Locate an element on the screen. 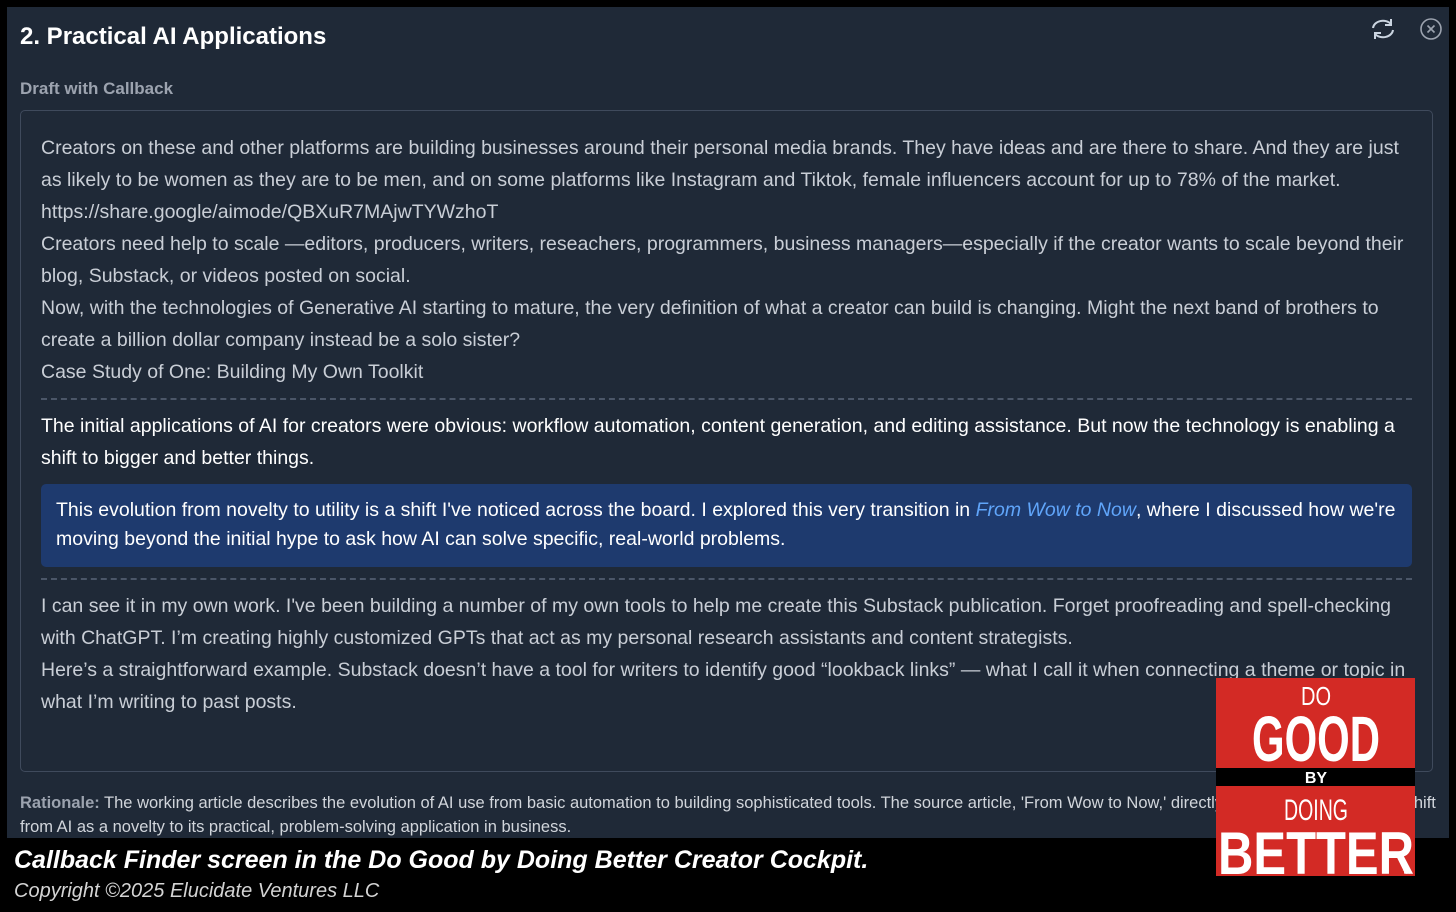  close-button is located at coordinates (1431, 29).